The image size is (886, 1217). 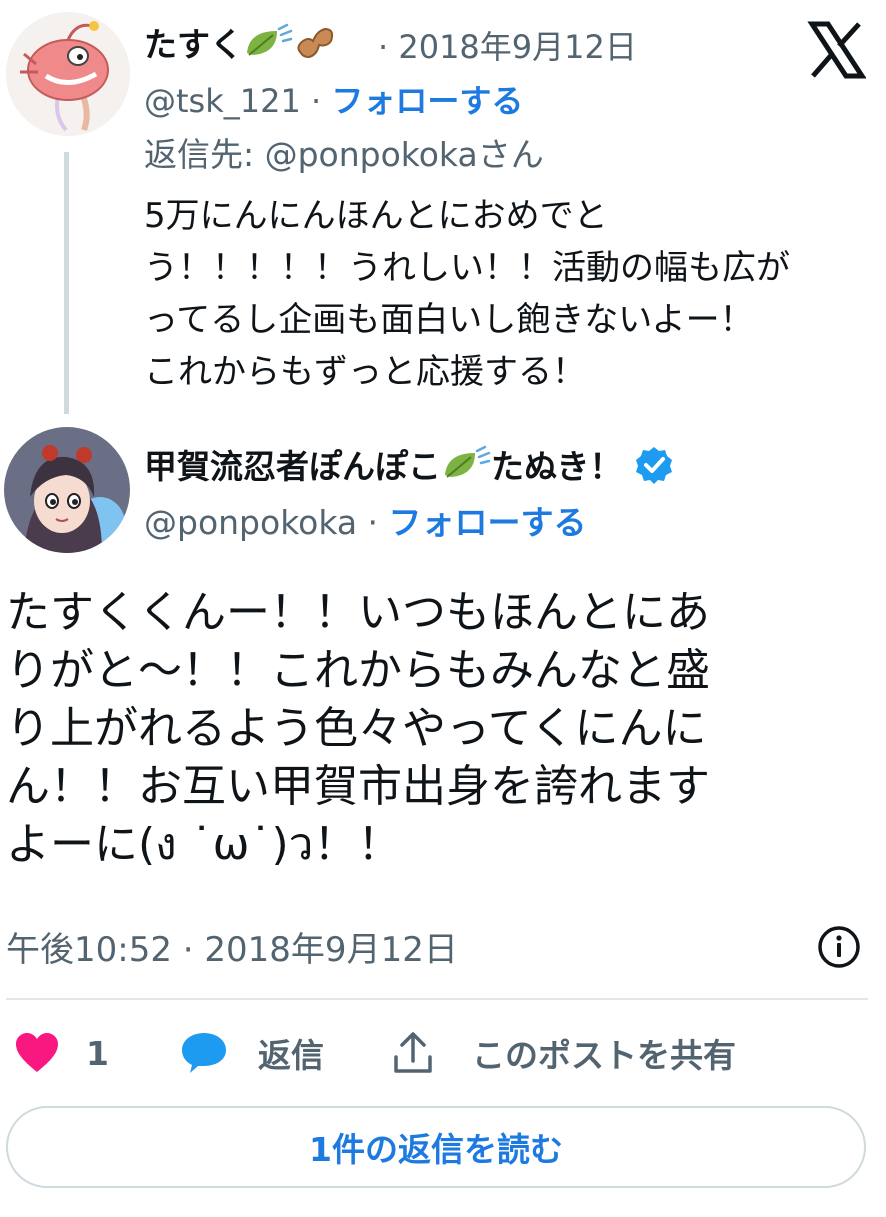 I want to click on avatar-tasuku, so click(x=68, y=74).